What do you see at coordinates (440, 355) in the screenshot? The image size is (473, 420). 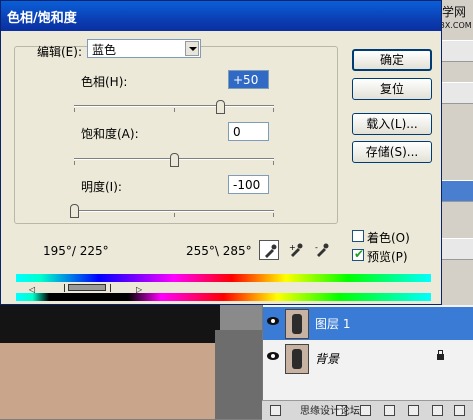 I see `lock-icon` at bounding box center [440, 355].